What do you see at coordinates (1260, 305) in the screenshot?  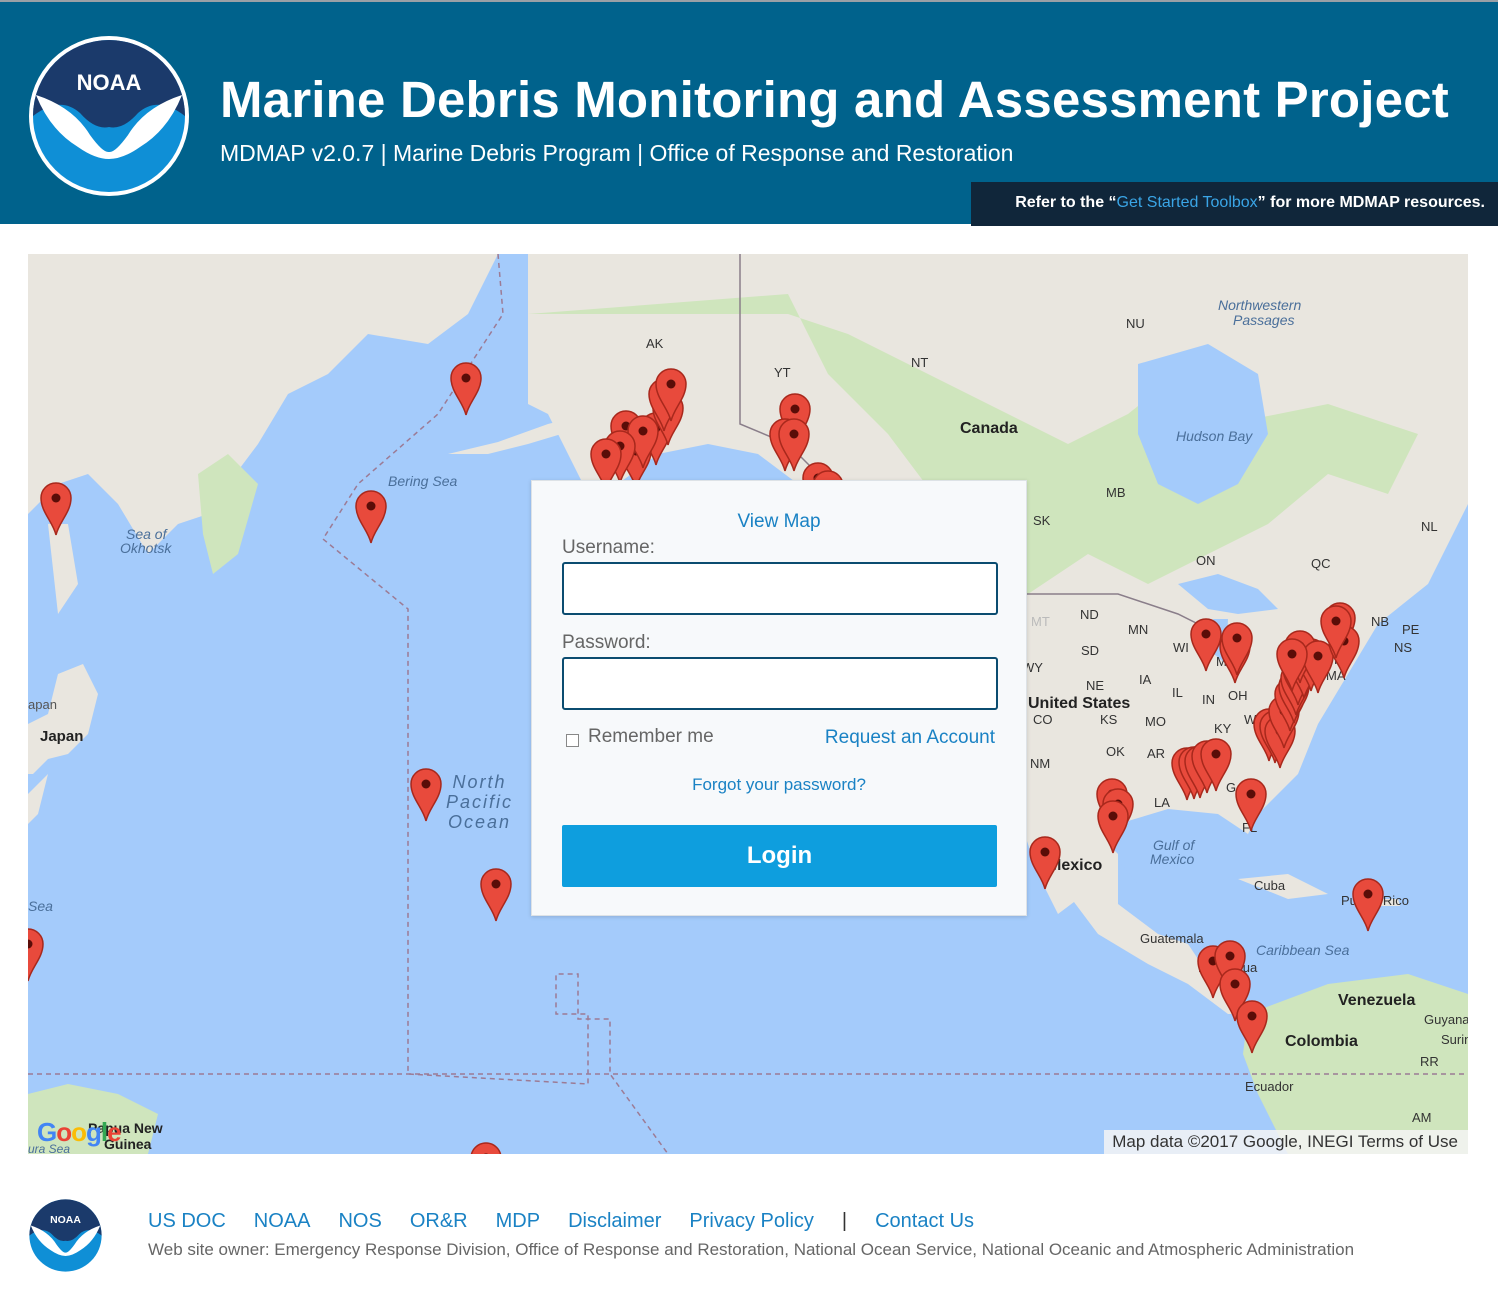 I see `label-northwestern: Northwestern` at bounding box center [1260, 305].